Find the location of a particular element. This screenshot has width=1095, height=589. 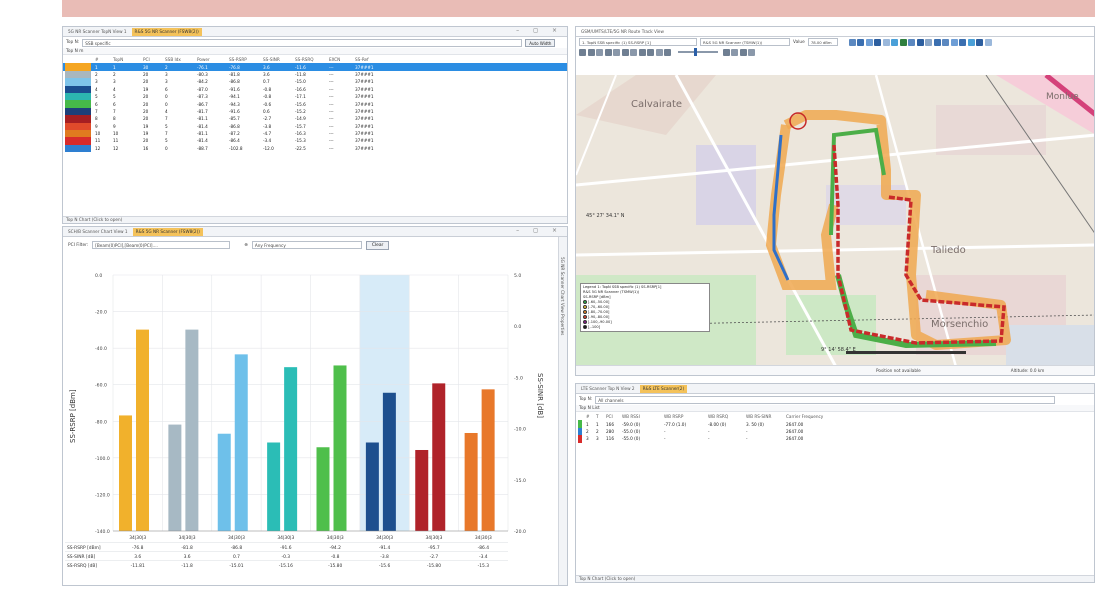

table-row: 7 7 20 4 -81.7 -91.6 0.6 -15.2 --- 37###1 is located at coordinates (315, 111).